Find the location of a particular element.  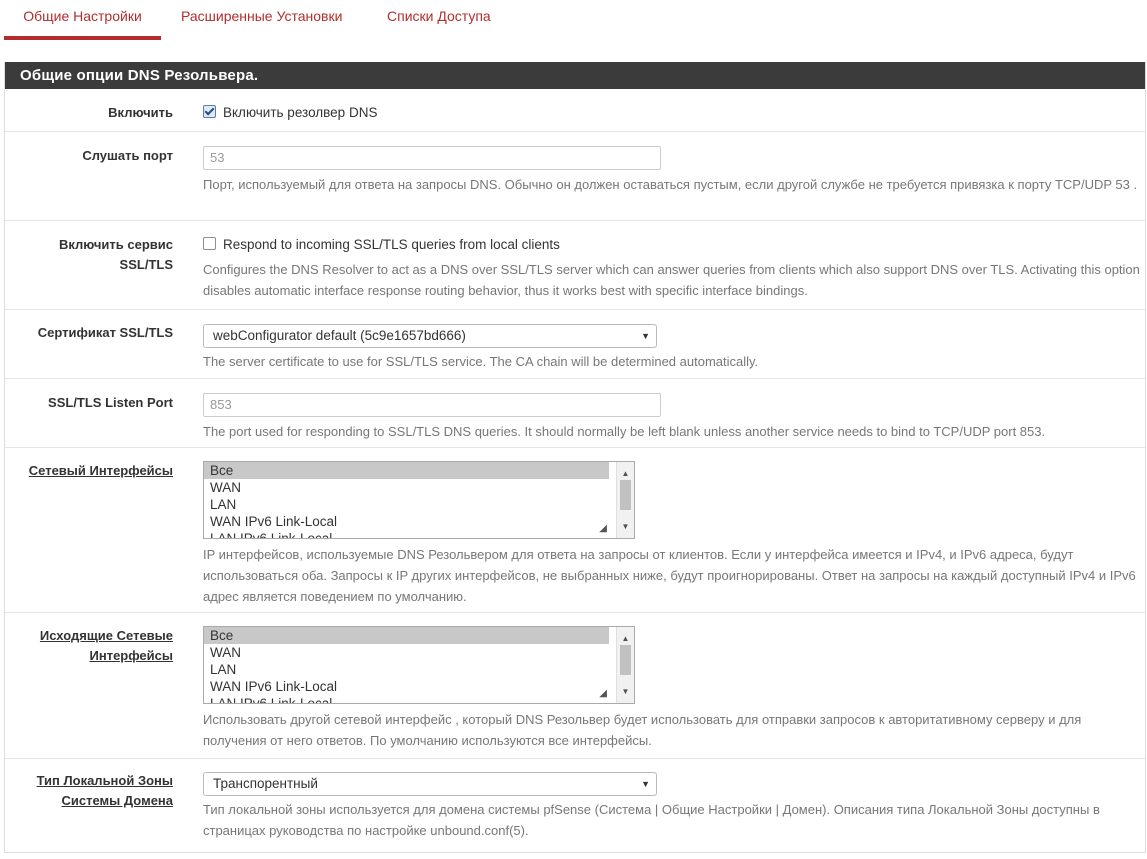

enable-checkbox-line: Включить резолвер DNS is located at coordinates (290, 113).